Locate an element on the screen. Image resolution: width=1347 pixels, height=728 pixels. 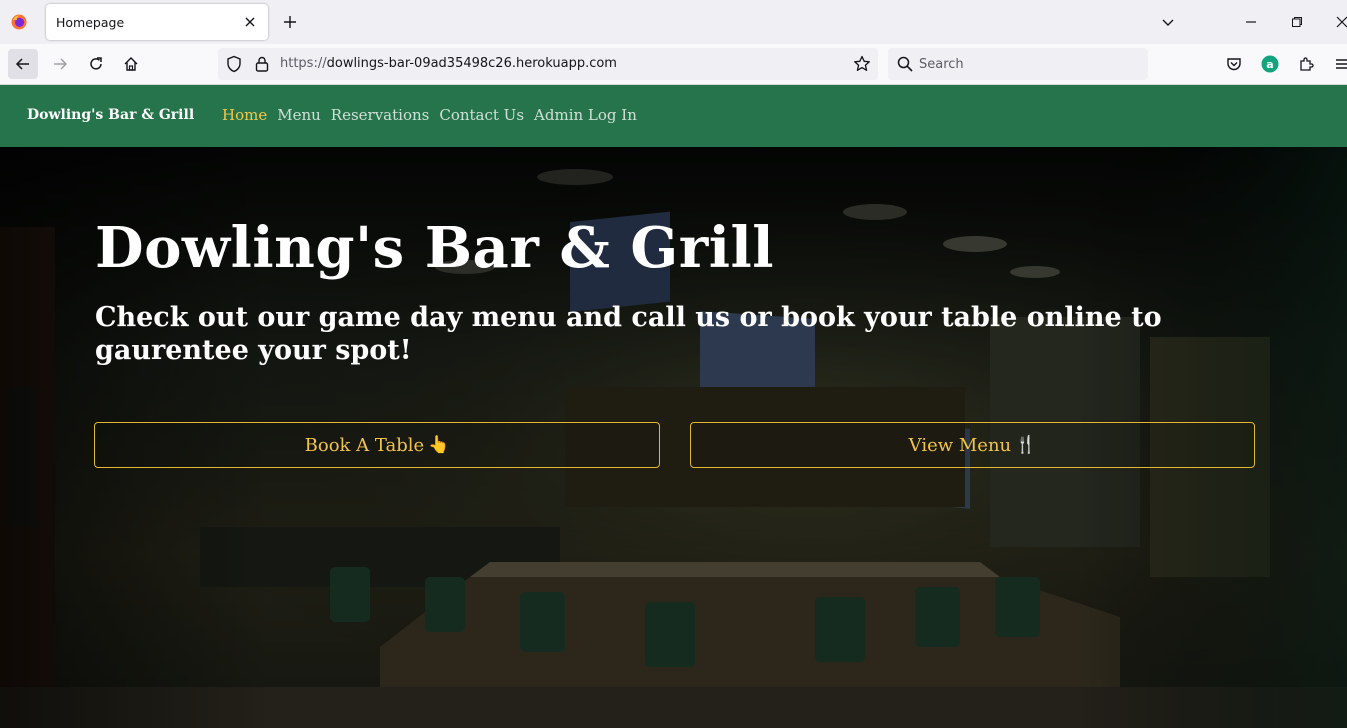
book-a-table-label: Book A Table is located at coordinates (364, 445).